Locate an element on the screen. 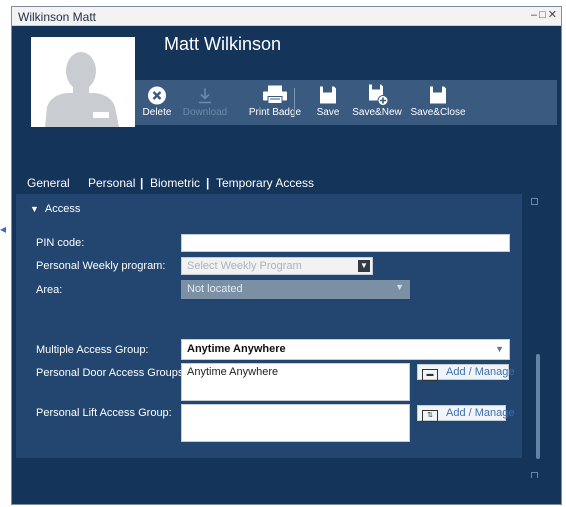  multiple-access-group-value: Anytime Anywhere is located at coordinates (236, 349).